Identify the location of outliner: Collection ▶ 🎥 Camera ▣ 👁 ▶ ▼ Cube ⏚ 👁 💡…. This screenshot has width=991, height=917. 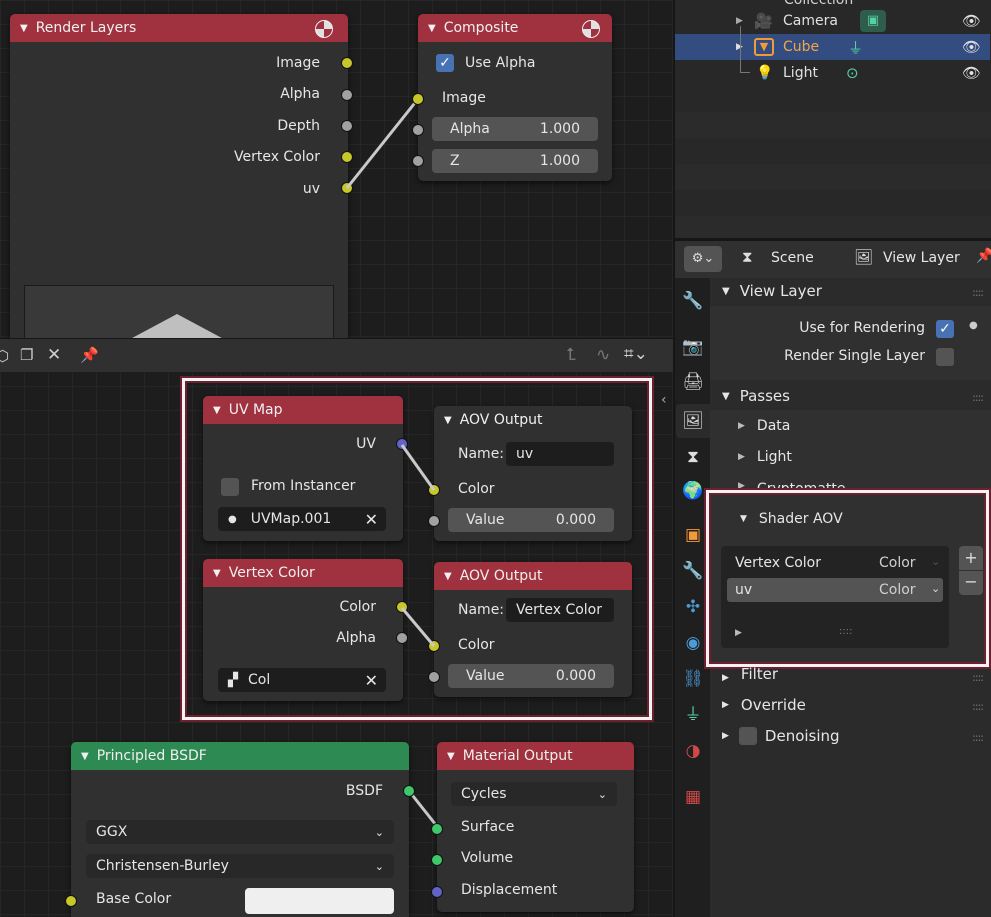
(832, 120).